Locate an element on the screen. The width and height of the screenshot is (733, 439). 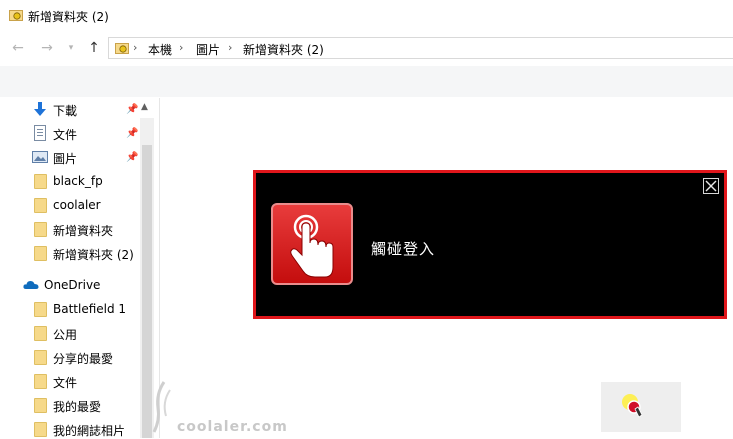
cloud-icon is located at coordinates (31, 285).